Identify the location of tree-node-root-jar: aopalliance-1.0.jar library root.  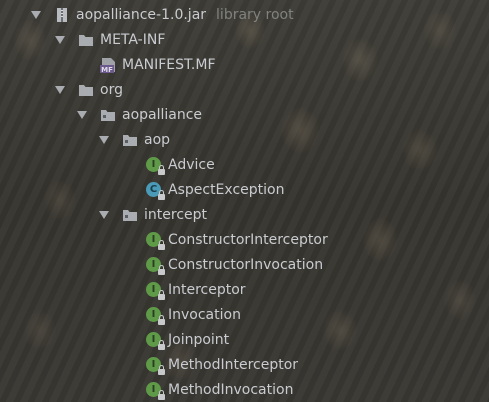
(244, 14).